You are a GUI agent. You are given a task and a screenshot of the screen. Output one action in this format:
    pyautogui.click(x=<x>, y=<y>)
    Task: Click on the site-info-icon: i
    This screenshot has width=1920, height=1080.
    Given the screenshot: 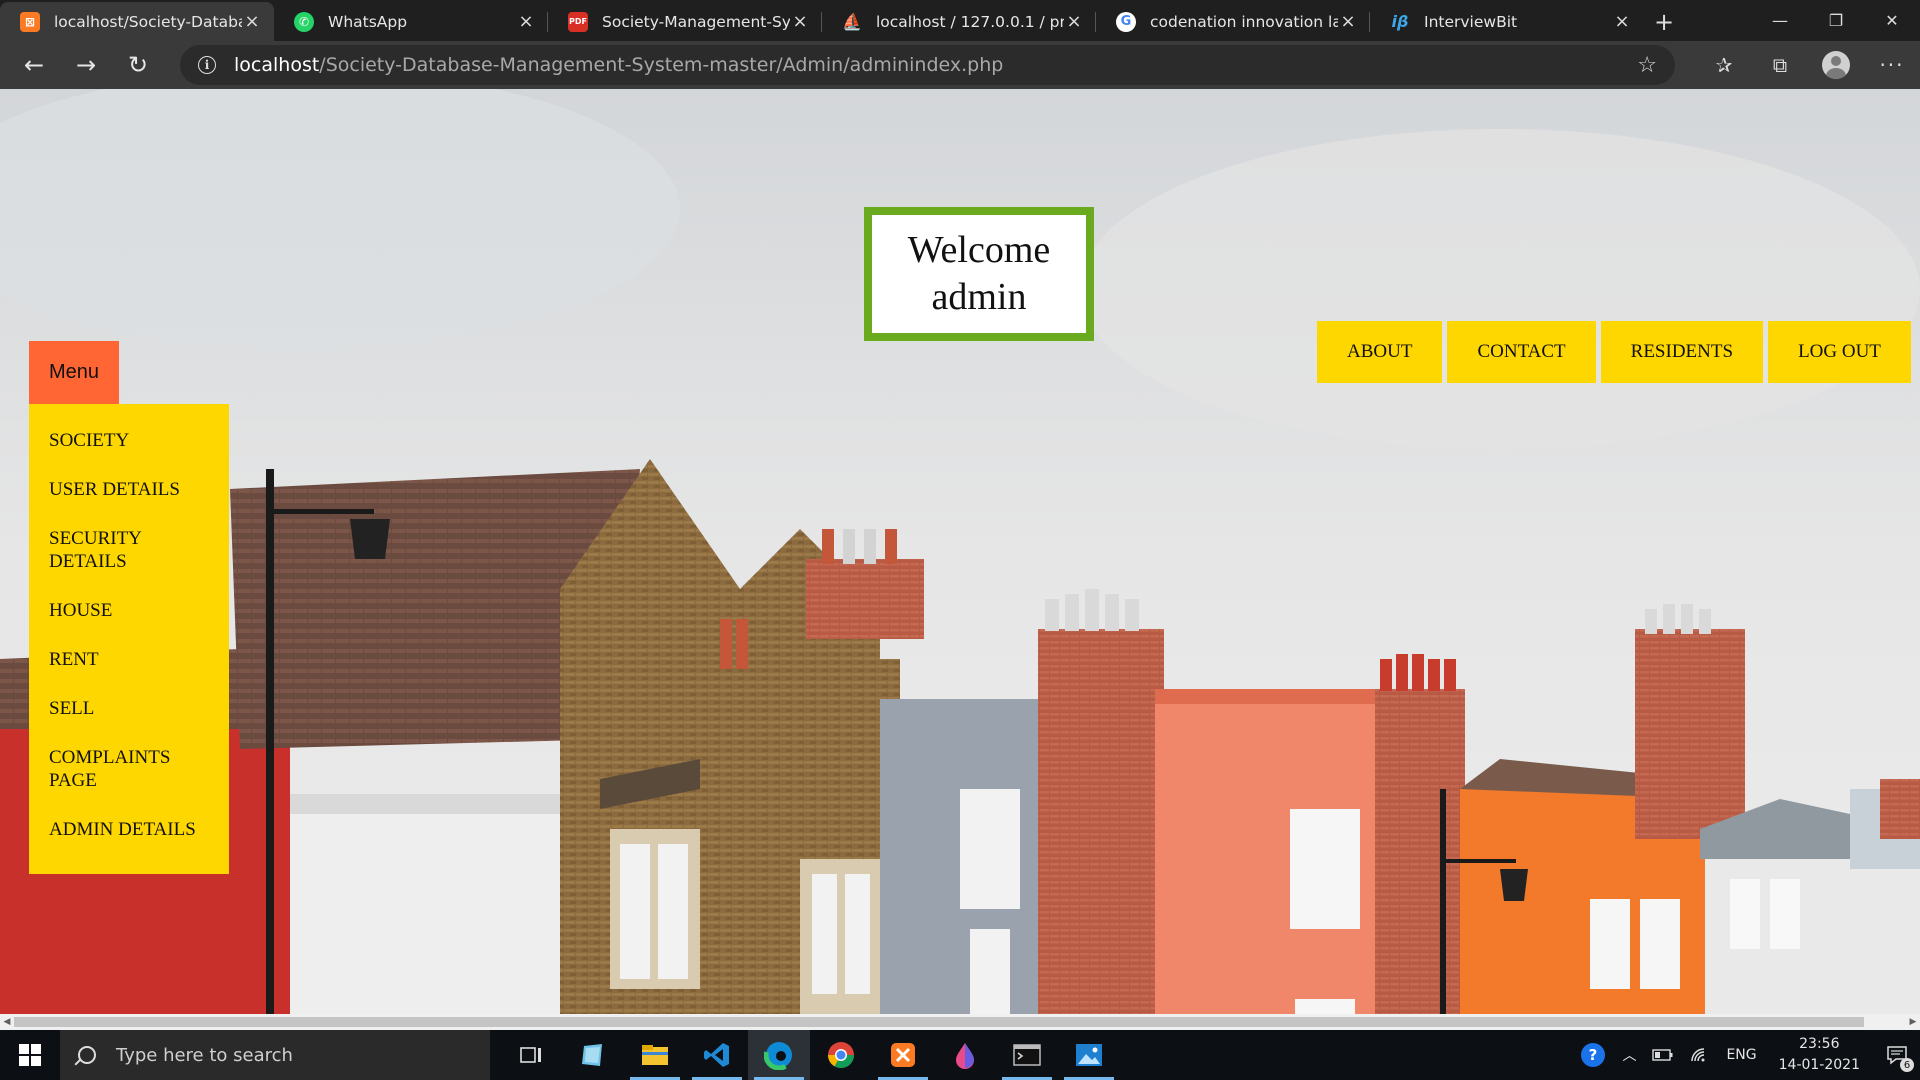 What is the action you would take?
    pyautogui.click(x=207, y=65)
    